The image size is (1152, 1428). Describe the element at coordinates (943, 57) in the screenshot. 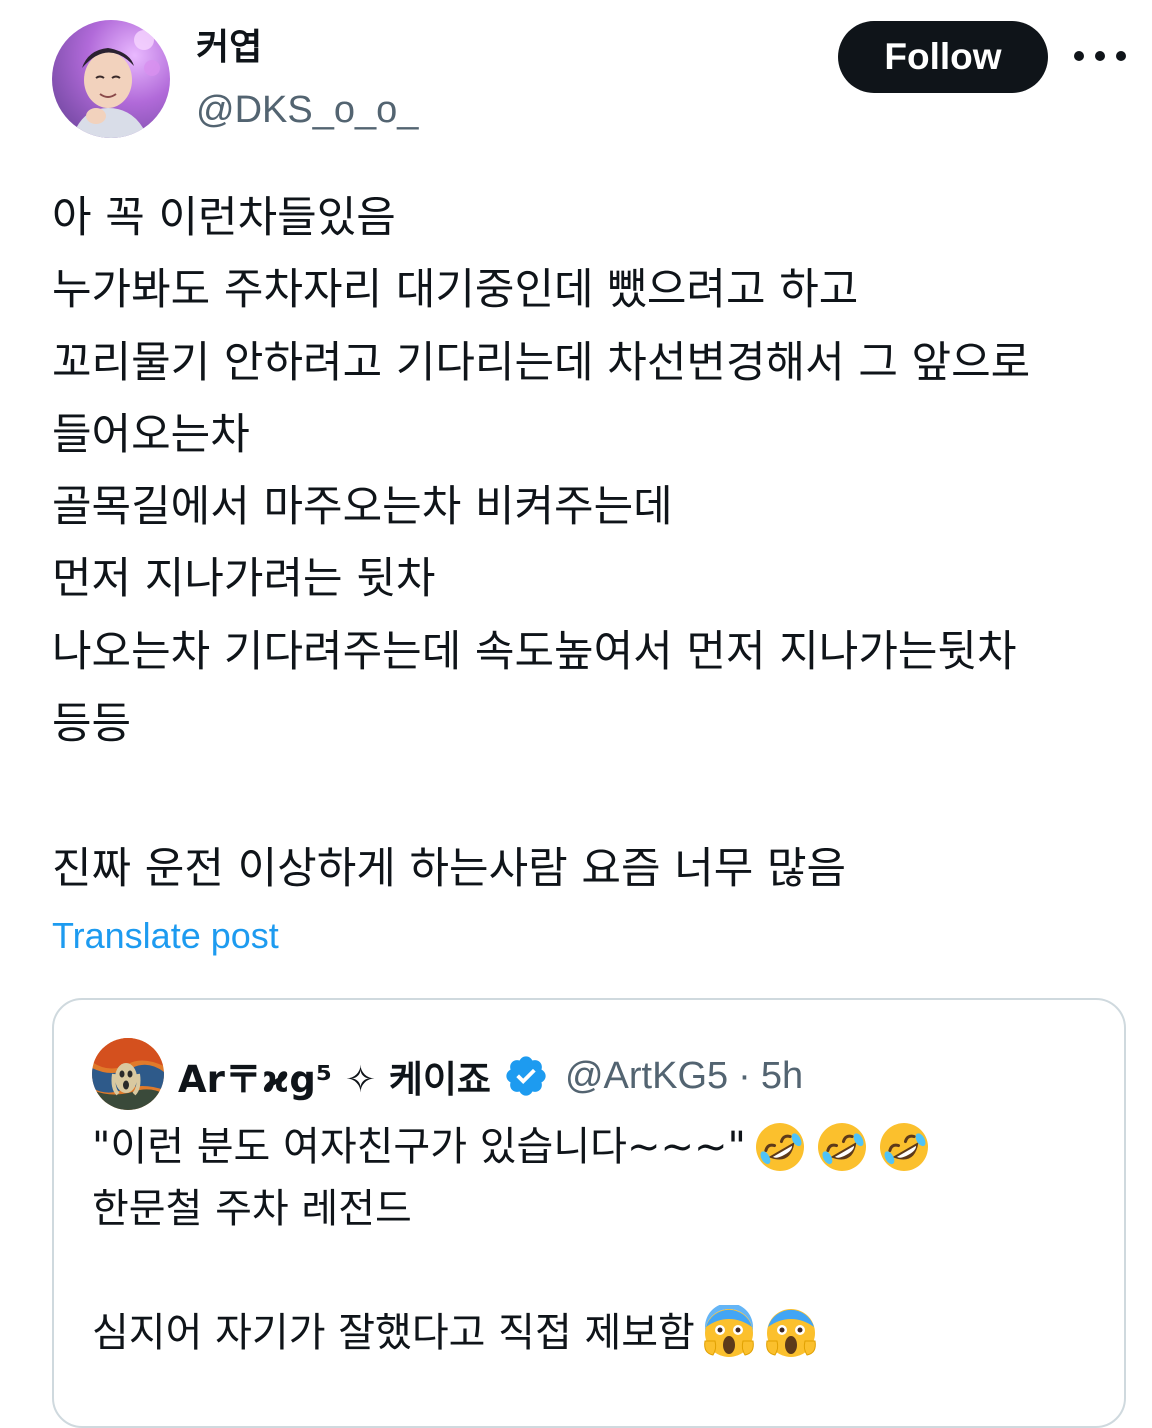

I see `follow-button: Follow` at that location.